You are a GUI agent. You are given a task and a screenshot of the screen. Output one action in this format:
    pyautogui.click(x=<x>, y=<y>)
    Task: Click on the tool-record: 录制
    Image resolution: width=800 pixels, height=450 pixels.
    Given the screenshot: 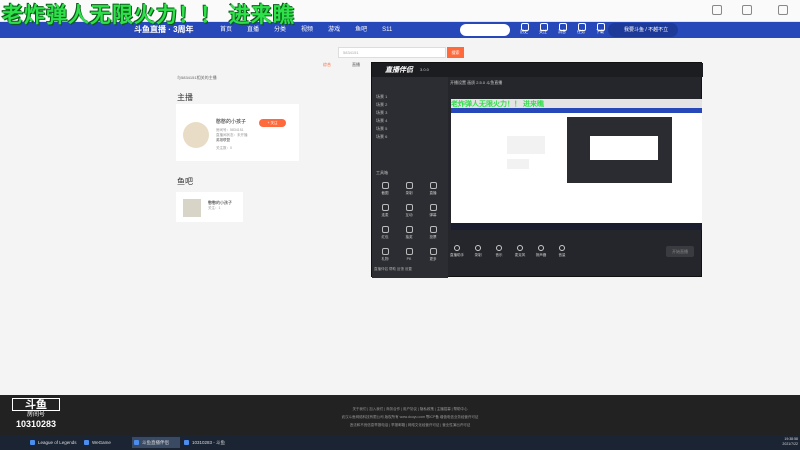 What is the action you would take?
    pyautogui.click(x=409, y=188)
    